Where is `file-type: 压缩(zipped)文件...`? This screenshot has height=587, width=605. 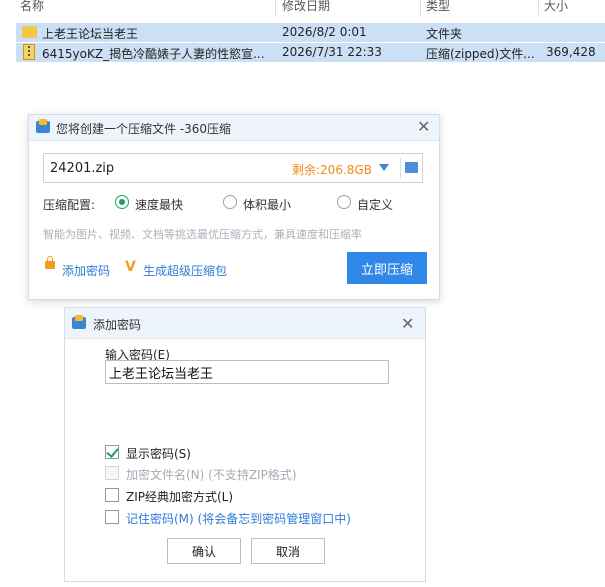 file-type: 压缩(zipped)文件... is located at coordinates (480, 54).